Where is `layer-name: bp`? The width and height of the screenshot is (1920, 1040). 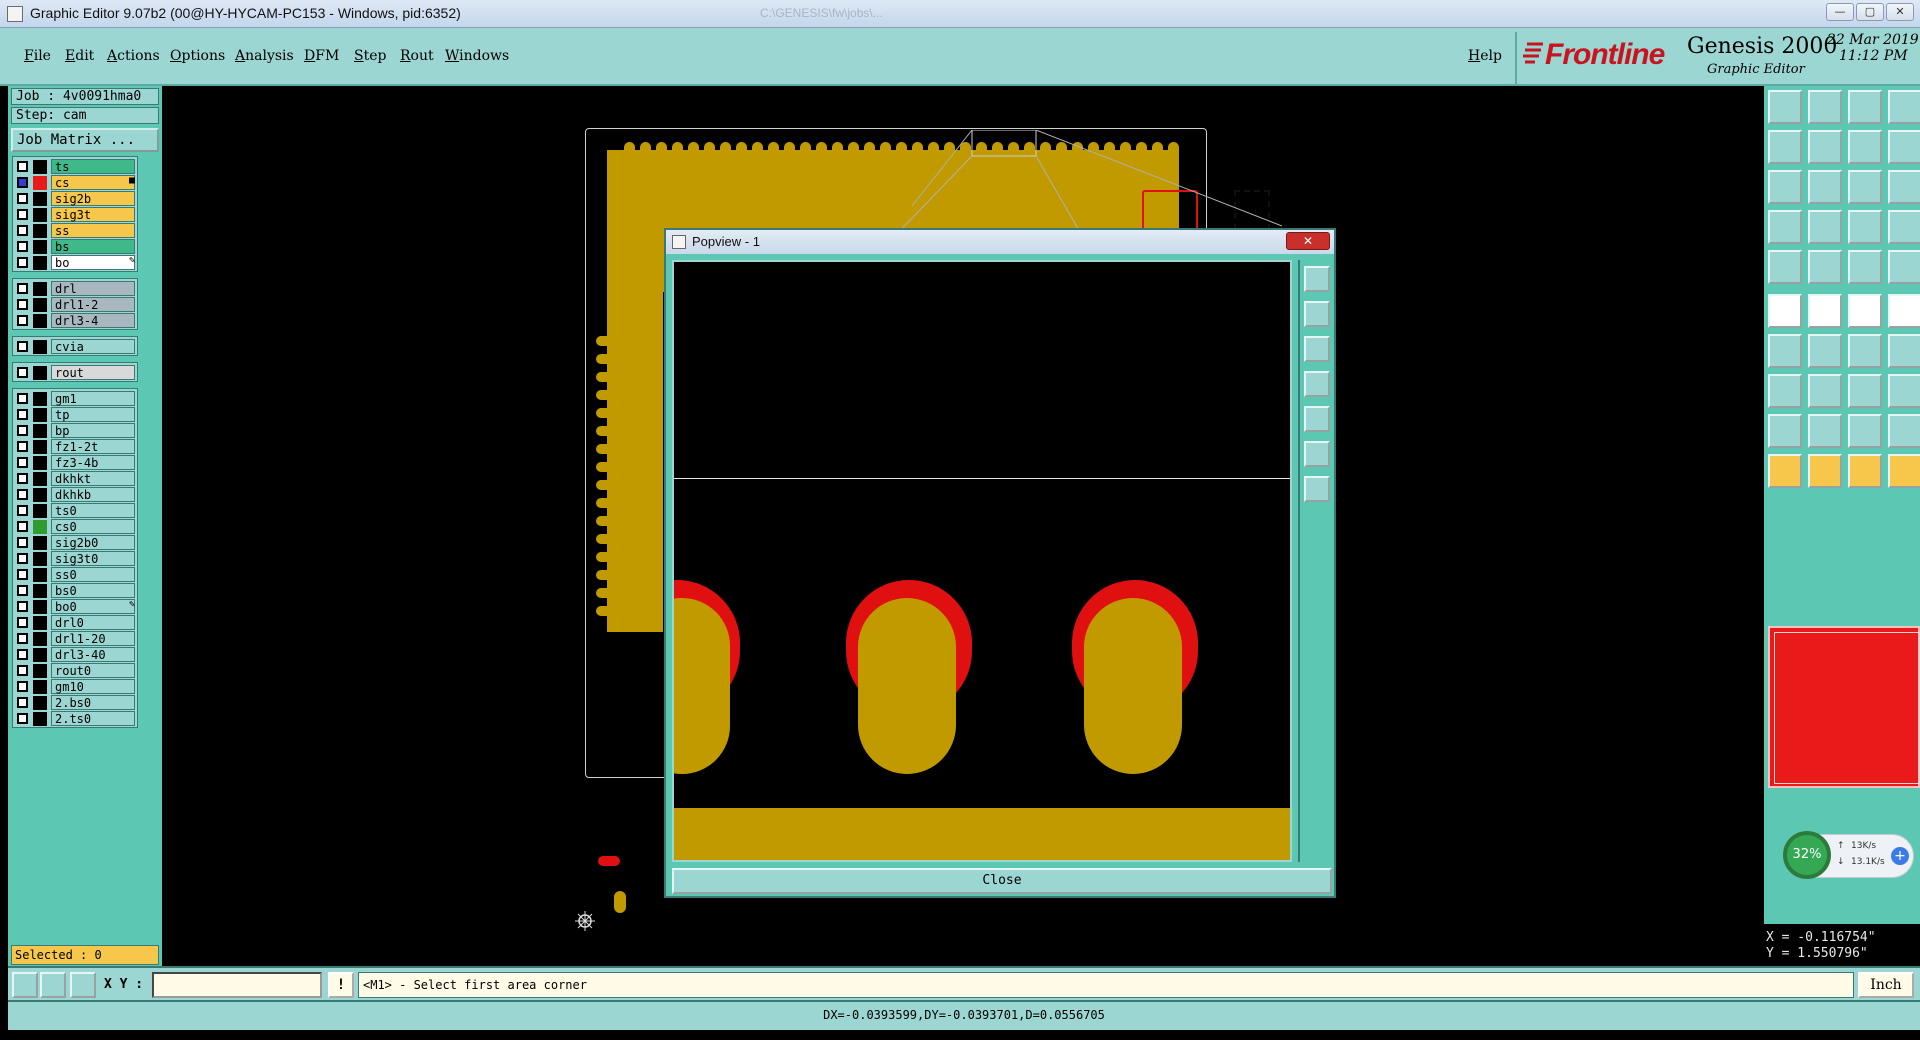 layer-name: bp is located at coordinates (93, 430).